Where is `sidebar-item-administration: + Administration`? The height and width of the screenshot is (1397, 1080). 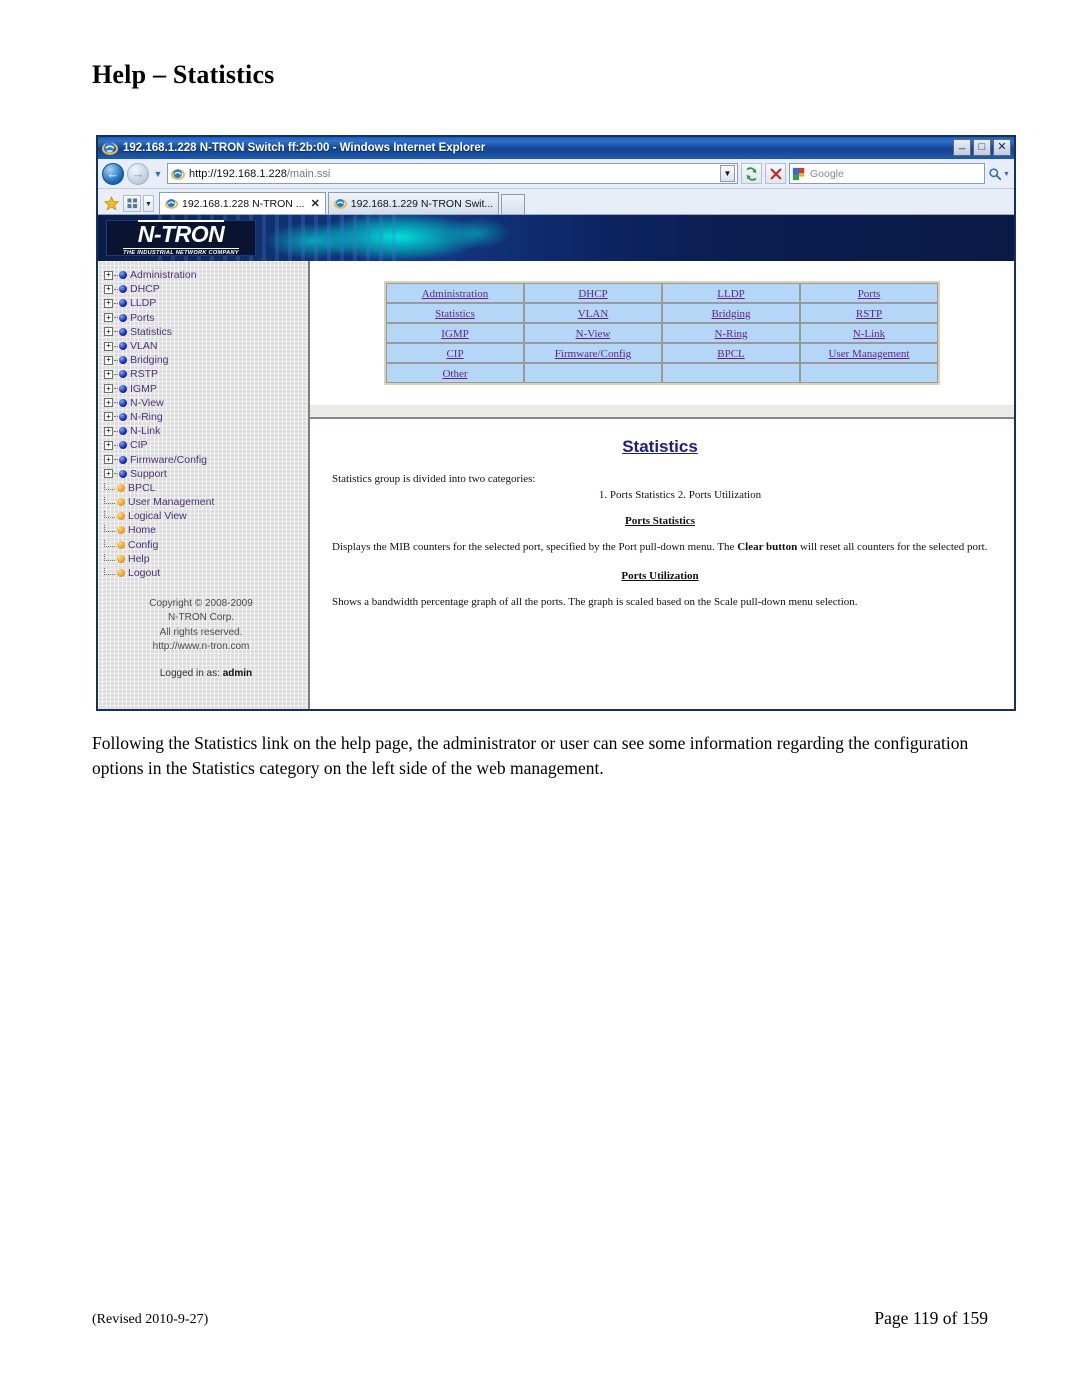 sidebar-item-administration: + Administration is located at coordinates (206, 275).